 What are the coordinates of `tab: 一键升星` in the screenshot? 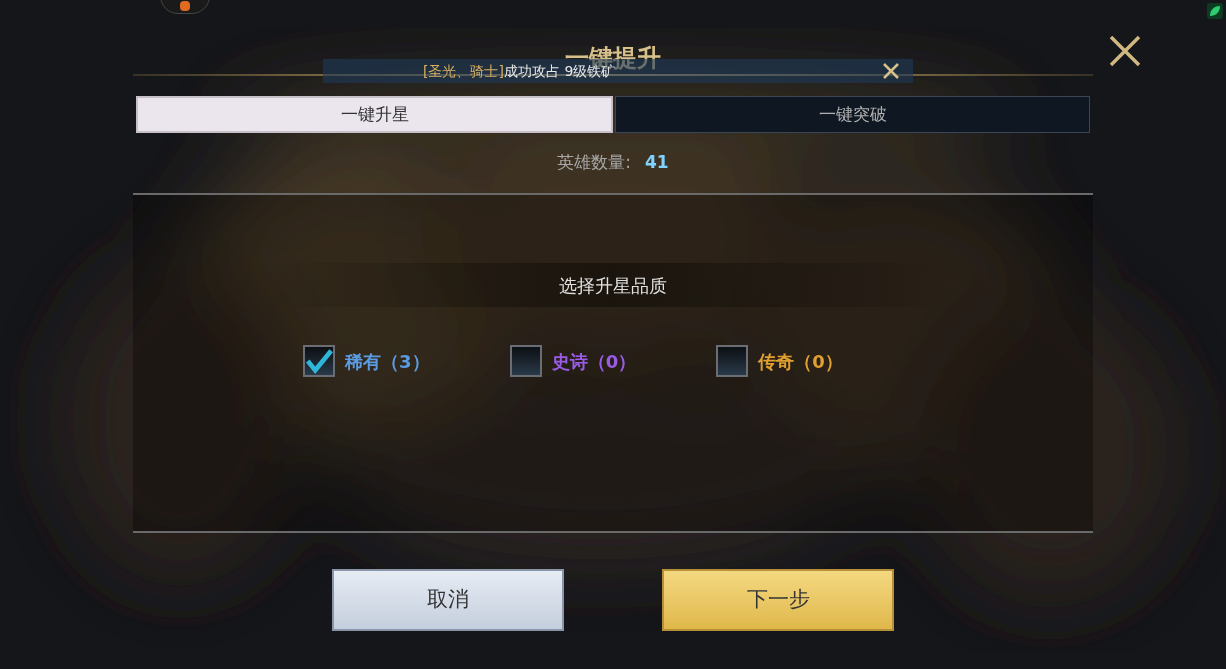 It's located at (374, 114).